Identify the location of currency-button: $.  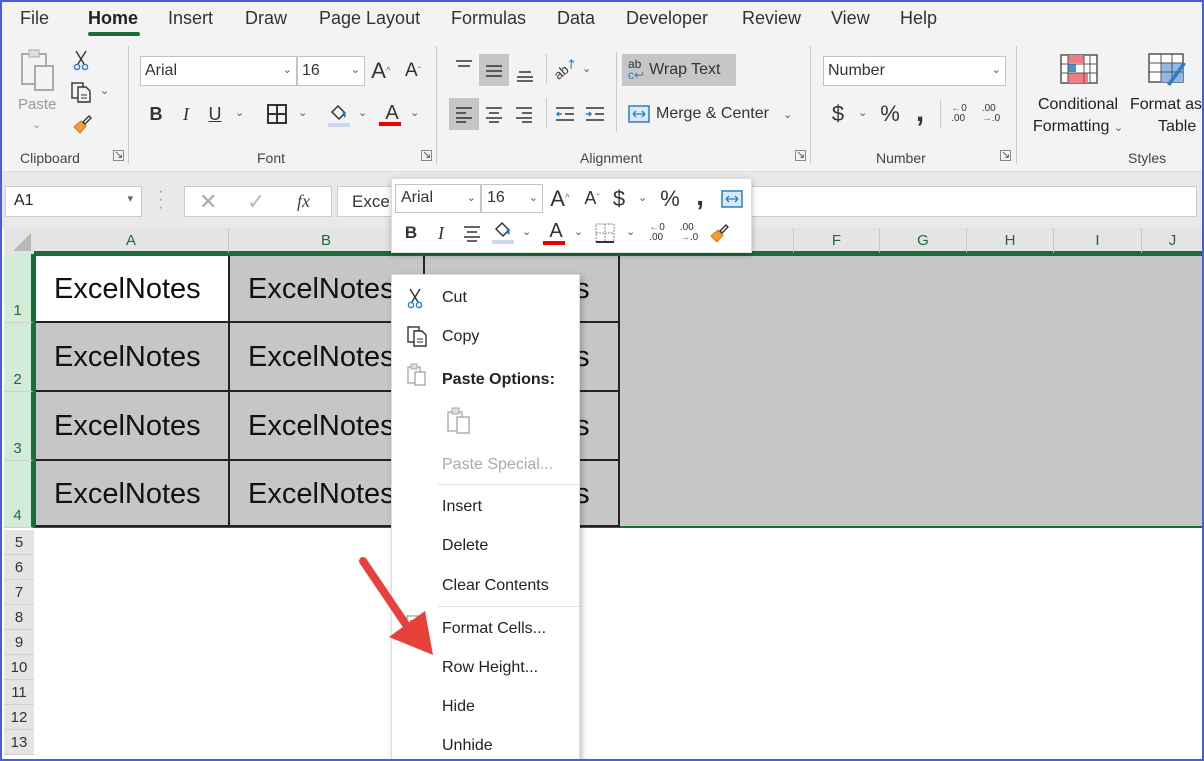
(838, 114).